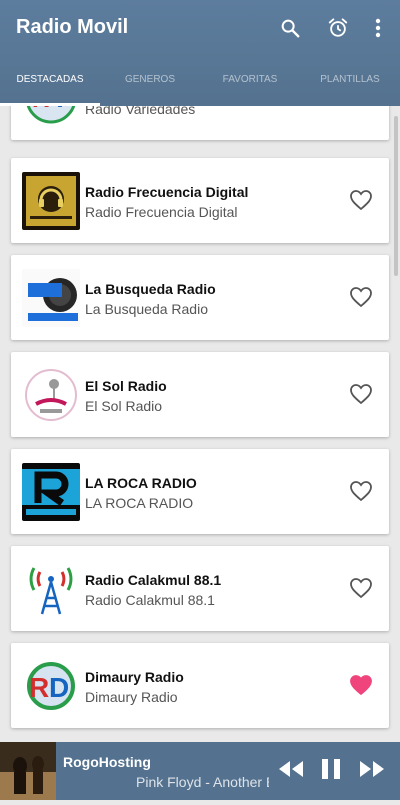 This screenshot has height=805, width=400. What do you see at coordinates (331, 769) in the screenshot?
I see `pause-icon` at bounding box center [331, 769].